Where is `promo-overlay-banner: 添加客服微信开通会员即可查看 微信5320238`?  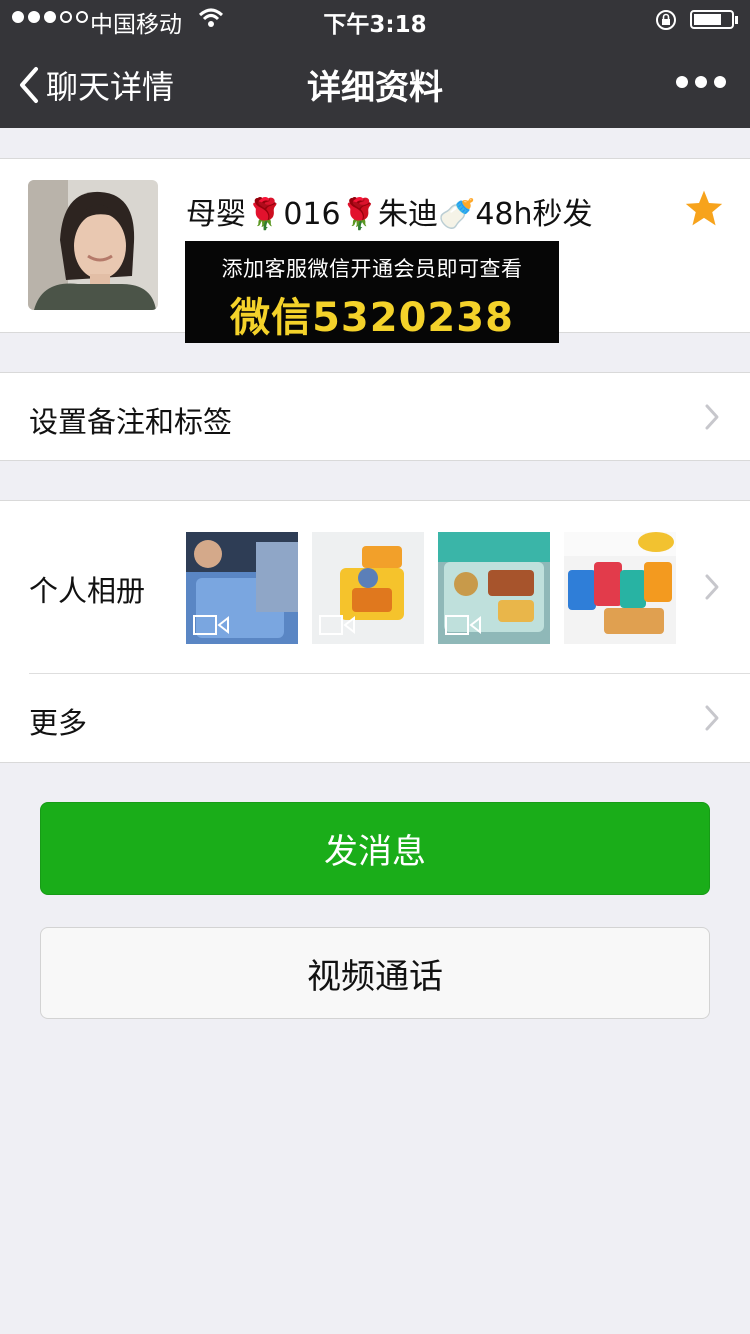 promo-overlay-banner: 添加客服微信开通会员即可查看 微信5320238 is located at coordinates (372, 292).